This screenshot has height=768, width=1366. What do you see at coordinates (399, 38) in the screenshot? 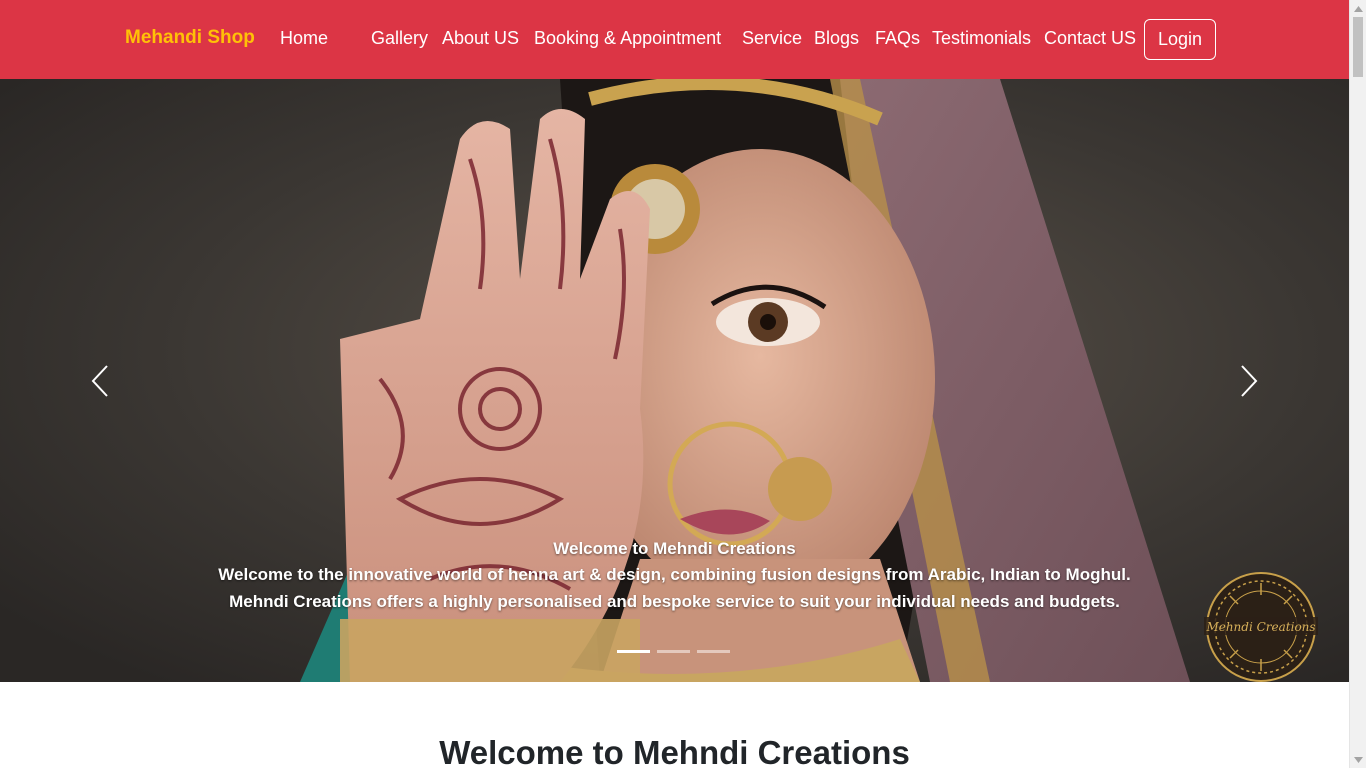
I see `nav-link-gallery: Gallery` at bounding box center [399, 38].